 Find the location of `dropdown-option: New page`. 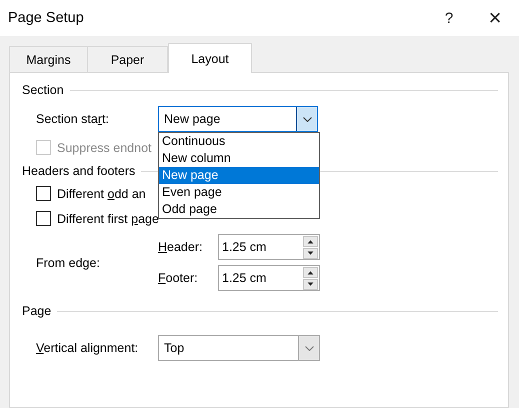

dropdown-option: New page is located at coordinates (239, 175).